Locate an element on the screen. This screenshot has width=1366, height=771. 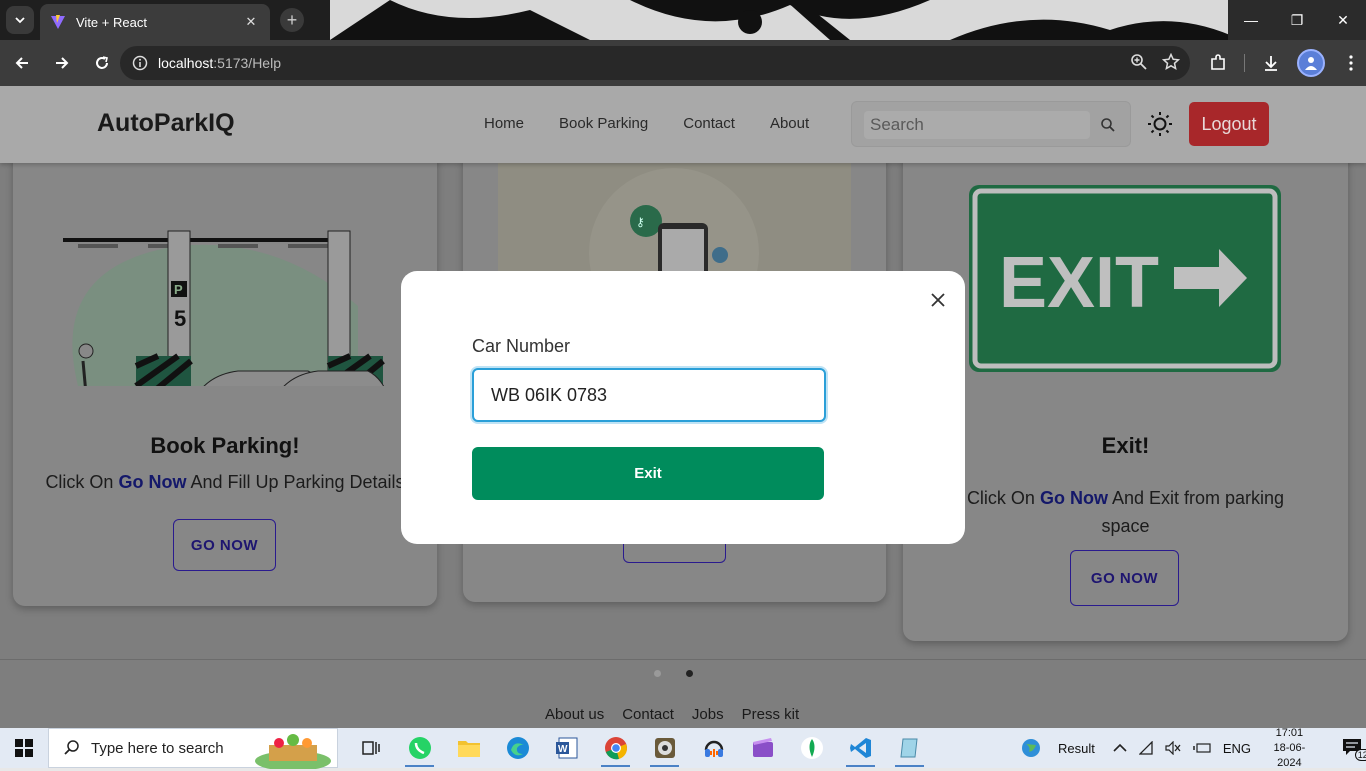
browser-tab-bar: Vite + React ✕ + — ❐ ✕ is located at coordinates (683, 20).